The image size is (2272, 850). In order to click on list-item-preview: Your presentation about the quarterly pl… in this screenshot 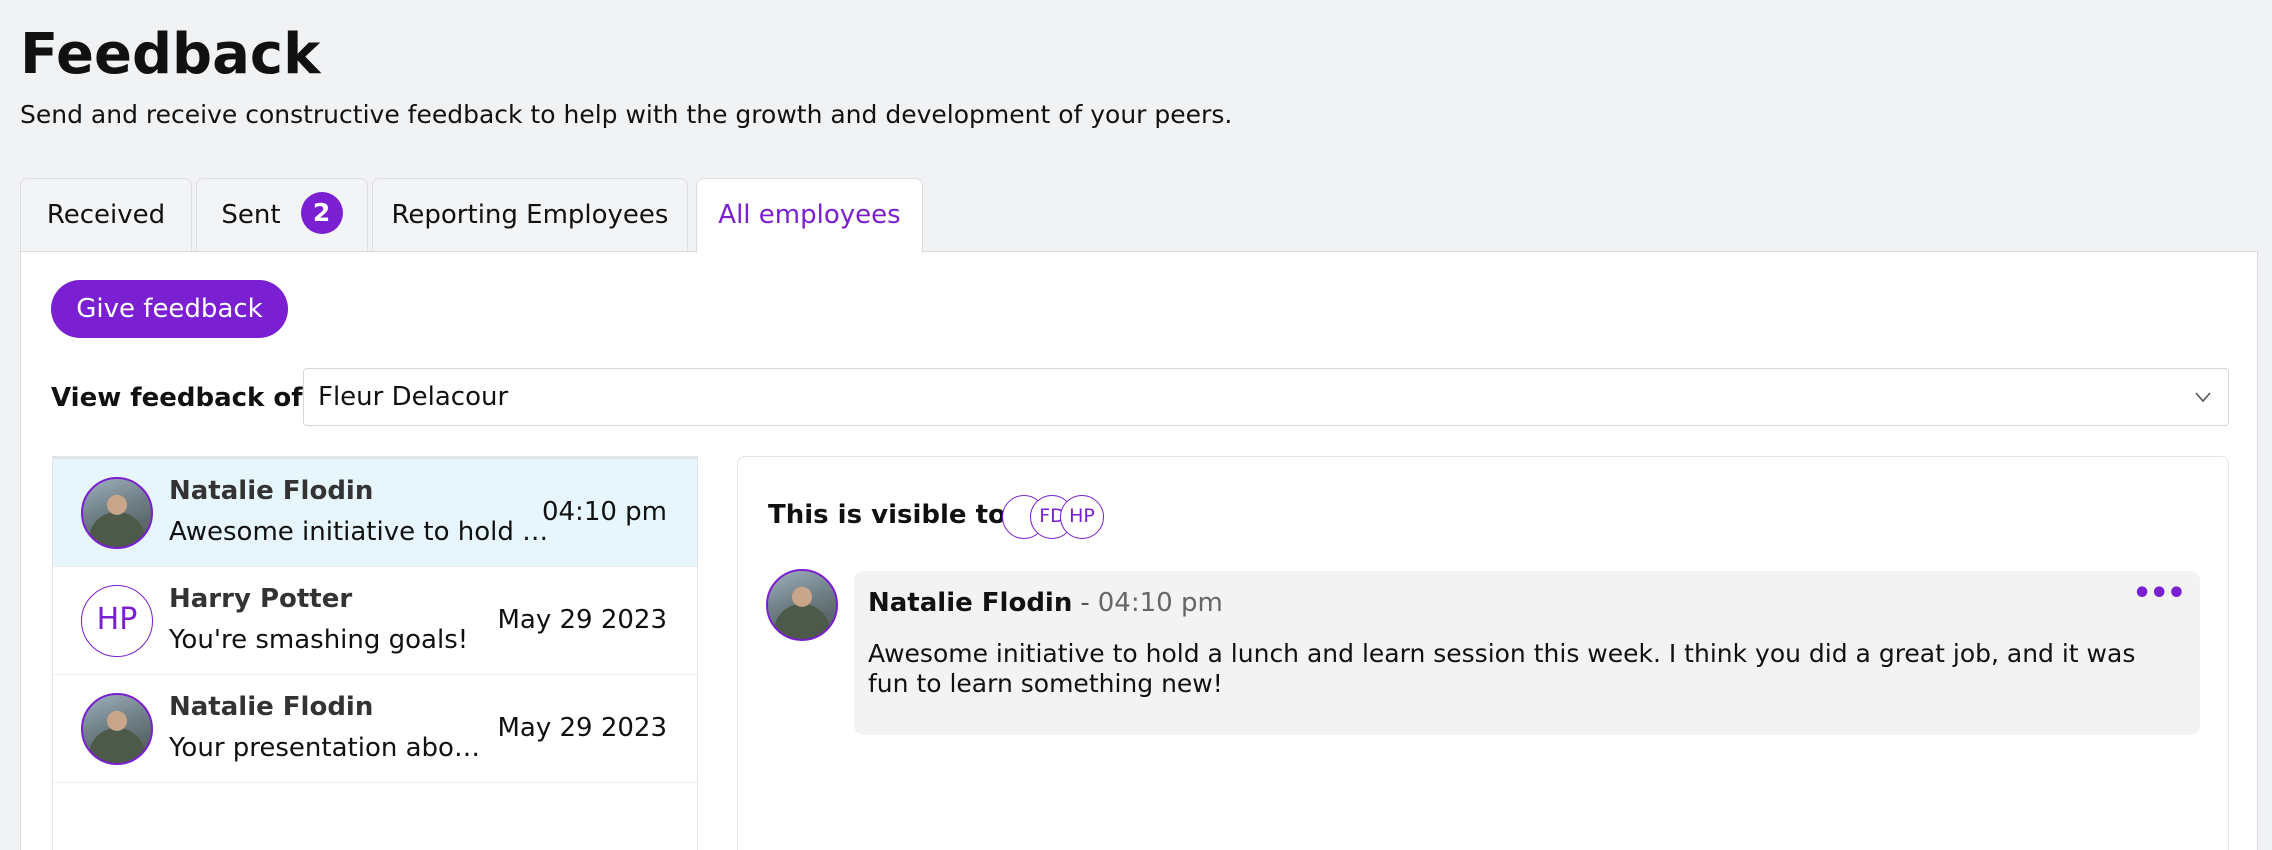, I will do `click(330, 748)`.